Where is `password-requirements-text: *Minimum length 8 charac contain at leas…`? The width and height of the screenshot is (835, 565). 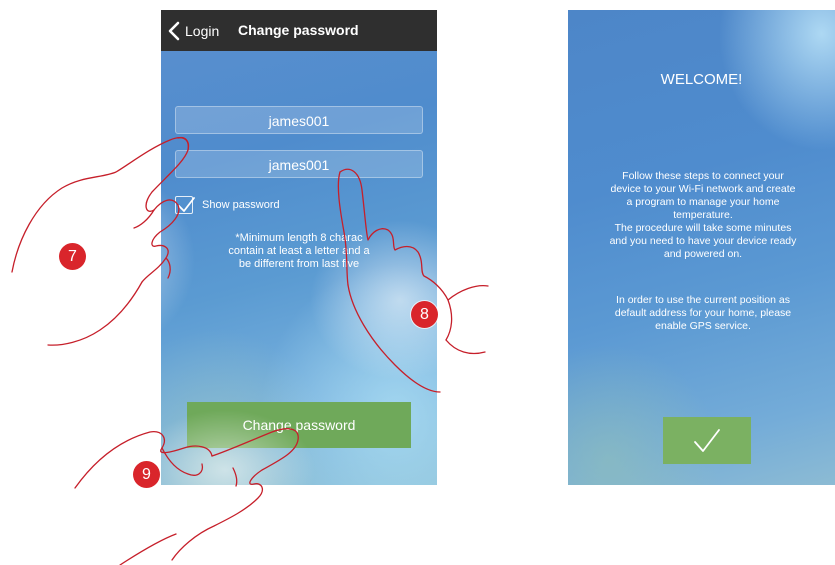 password-requirements-text: *Minimum length 8 charac contain at leas… is located at coordinates (299, 251).